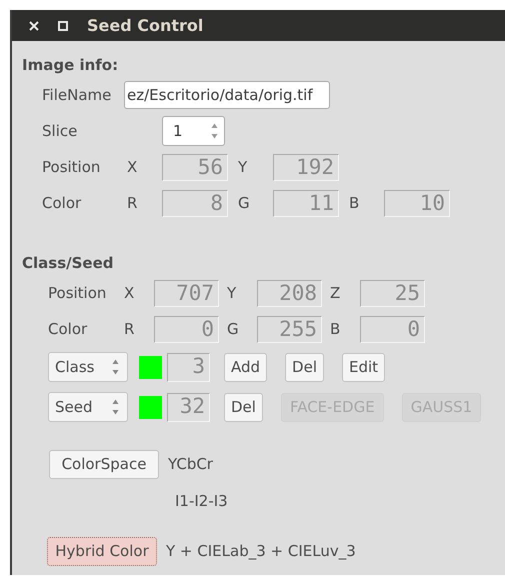 The image size is (505, 581). What do you see at coordinates (60, 131) in the screenshot?
I see `field-label: Slice` at bounding box center [60, 131].